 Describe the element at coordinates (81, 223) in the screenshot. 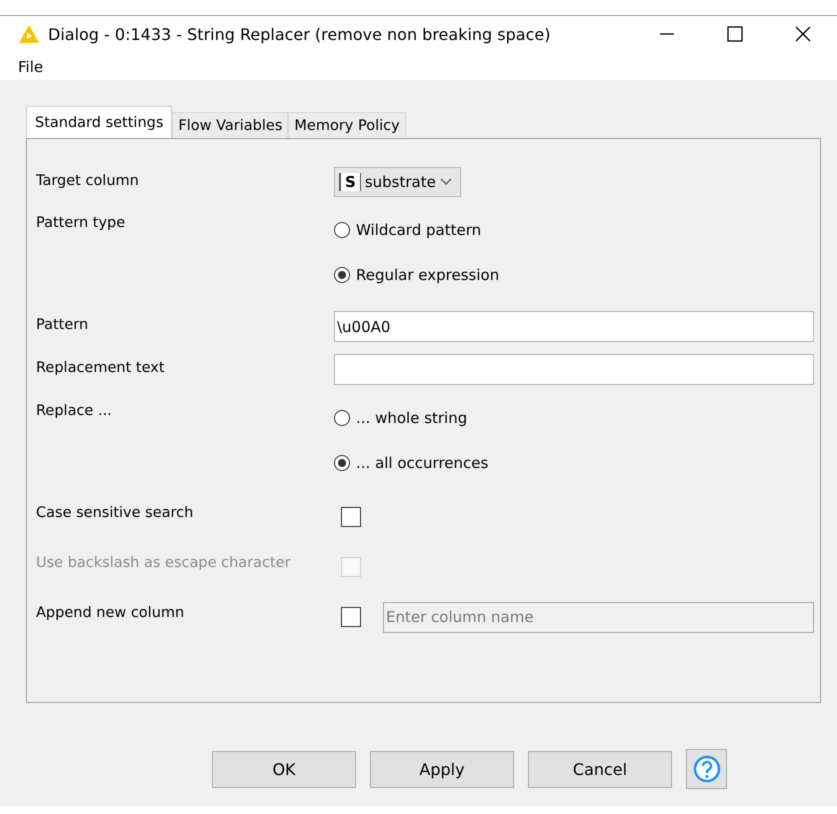

I see `field-label: Pattern type` at that location.